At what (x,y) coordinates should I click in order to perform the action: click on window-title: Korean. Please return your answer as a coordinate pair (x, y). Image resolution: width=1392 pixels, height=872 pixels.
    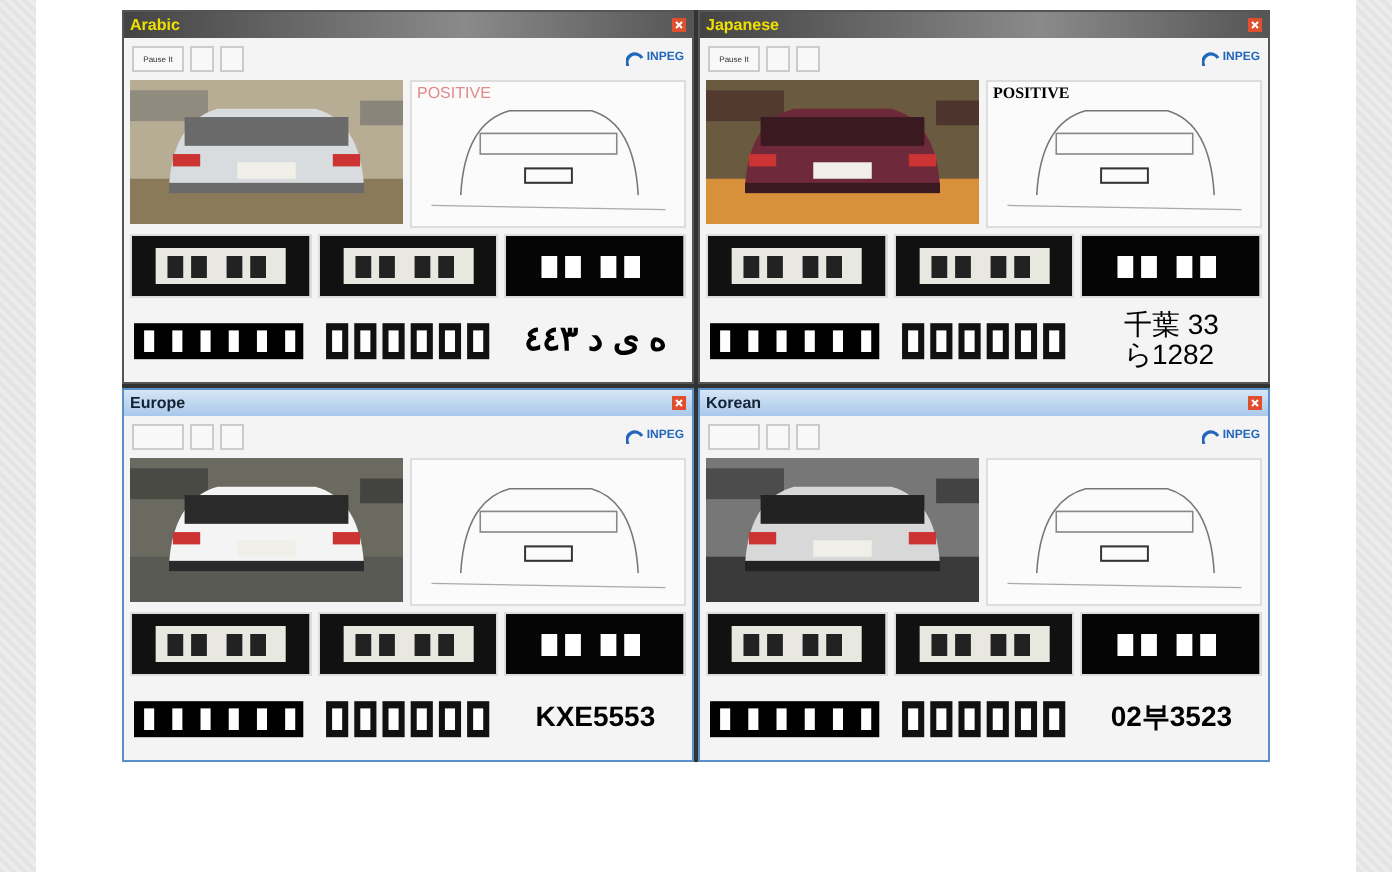
    Looking at the image, I should click on (734, 402).